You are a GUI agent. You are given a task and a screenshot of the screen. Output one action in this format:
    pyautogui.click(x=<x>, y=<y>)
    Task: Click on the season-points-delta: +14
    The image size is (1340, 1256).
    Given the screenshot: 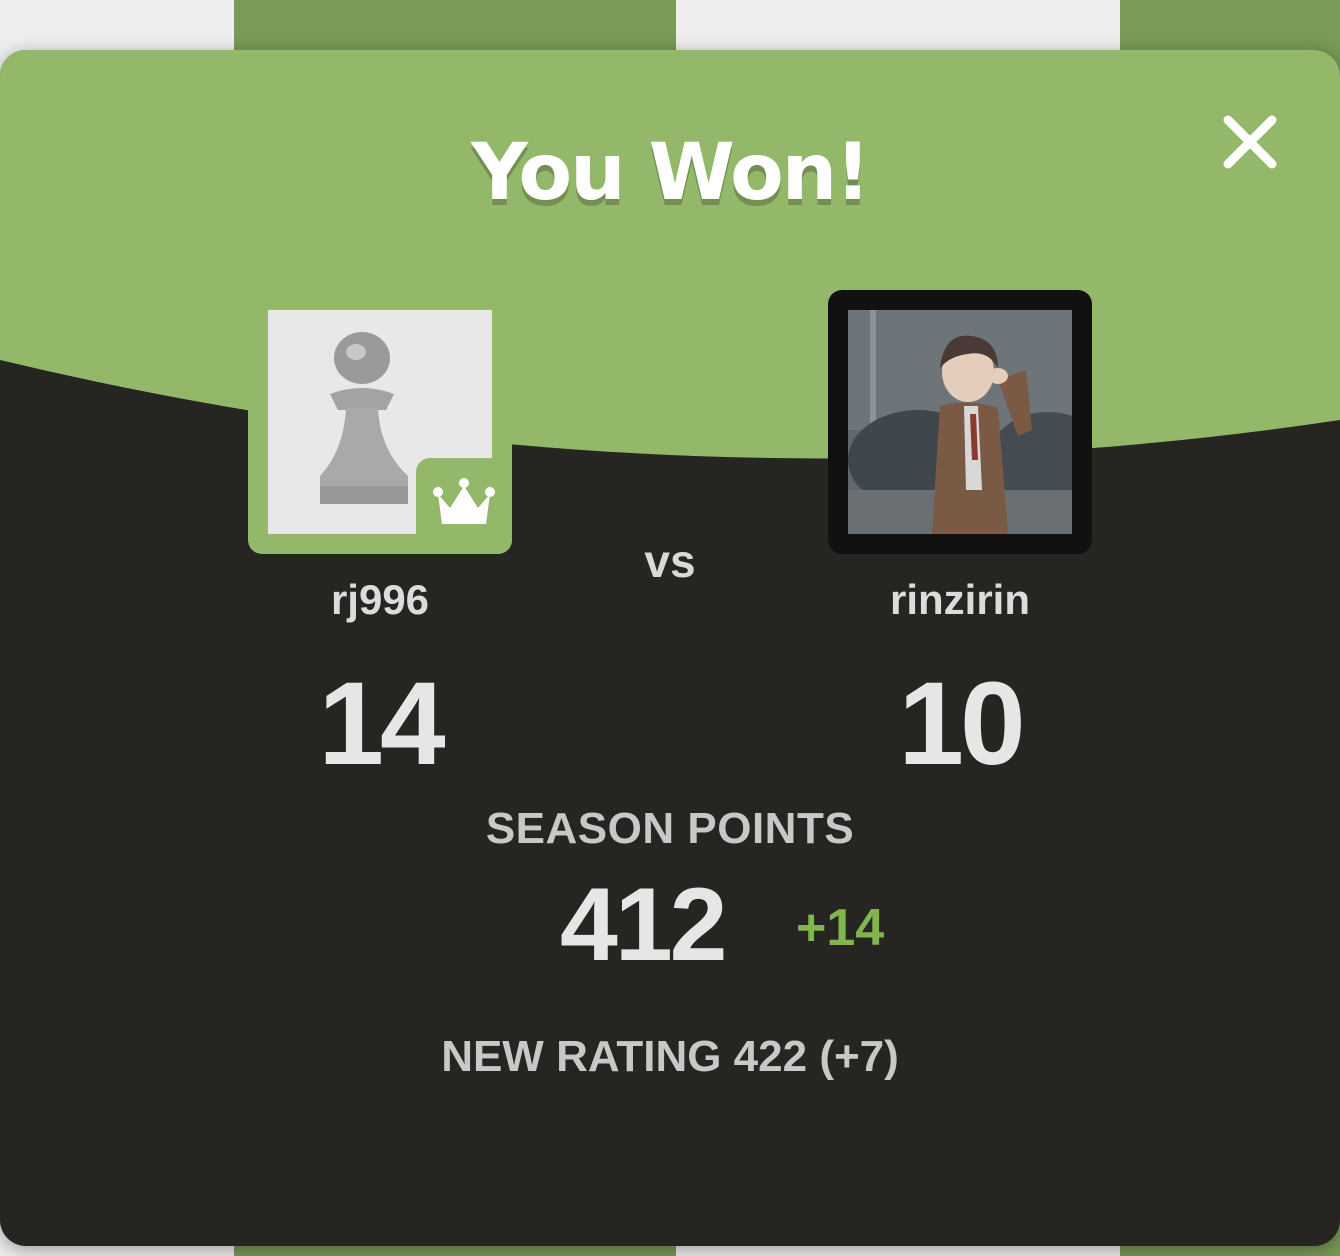 What is the action you would take?
    pyautogui.click(x=840, y=928)
    